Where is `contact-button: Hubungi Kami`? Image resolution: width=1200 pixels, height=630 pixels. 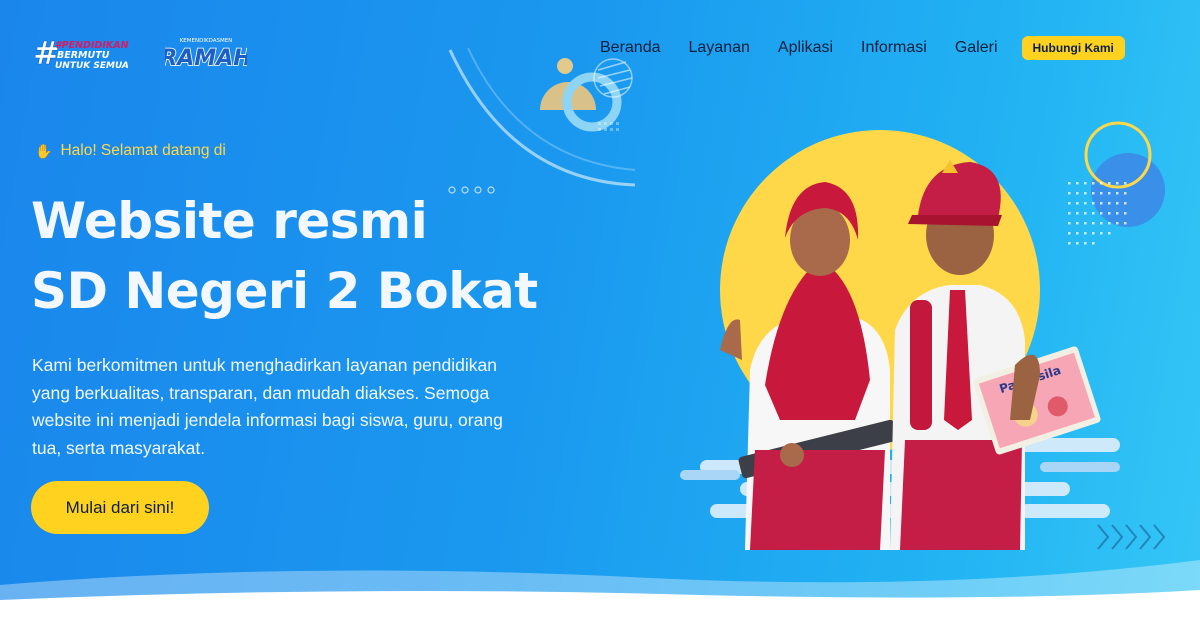 contact-button: Hubungi Kami is located at coordinates (1073, 48).